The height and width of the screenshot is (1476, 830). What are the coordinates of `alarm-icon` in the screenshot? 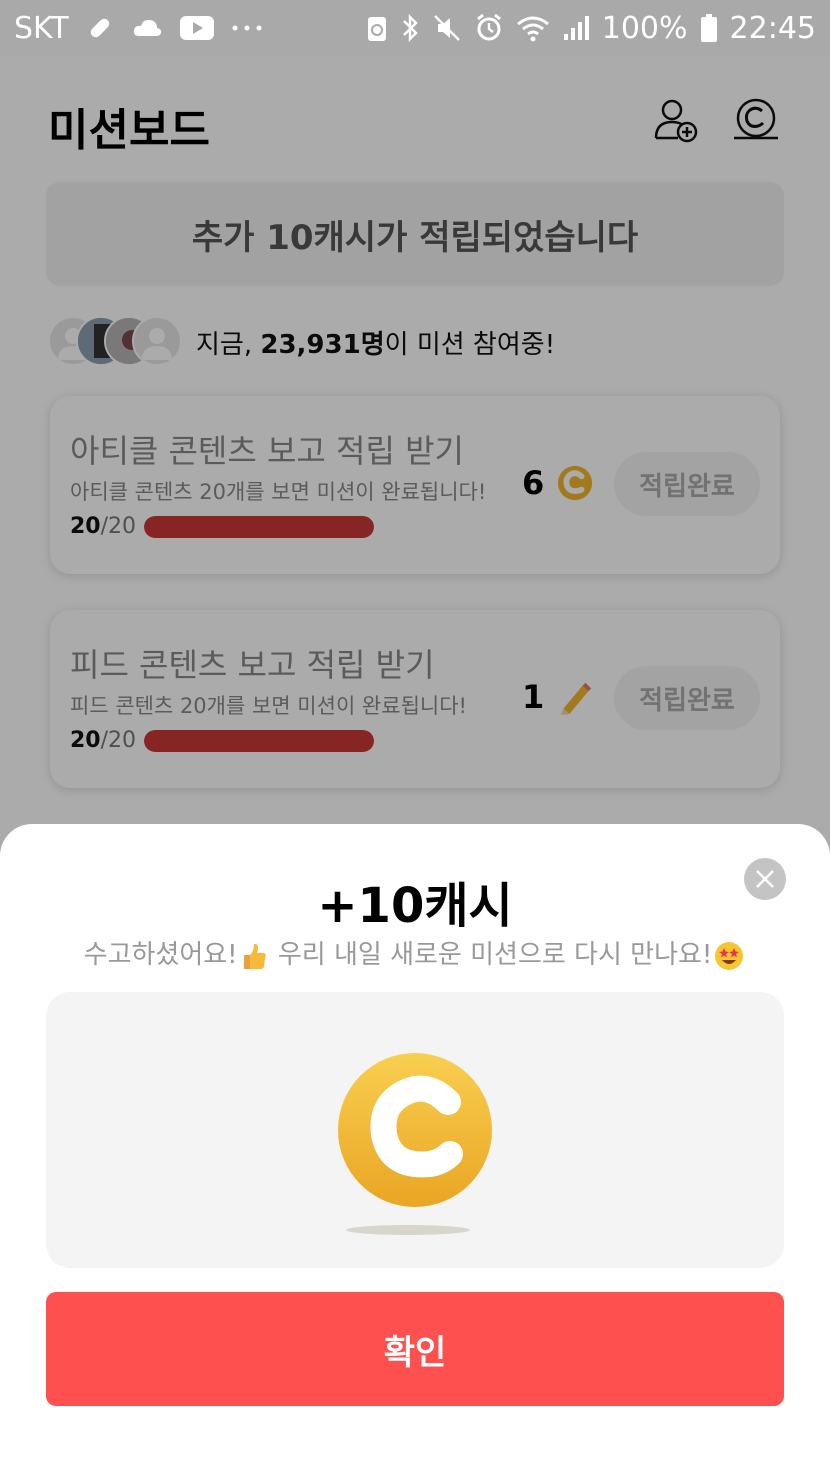 It's located at (489, 28).